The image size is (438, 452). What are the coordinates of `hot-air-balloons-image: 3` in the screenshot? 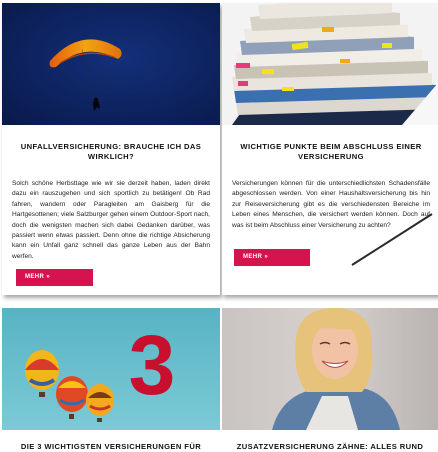 It's located at (111, 369).